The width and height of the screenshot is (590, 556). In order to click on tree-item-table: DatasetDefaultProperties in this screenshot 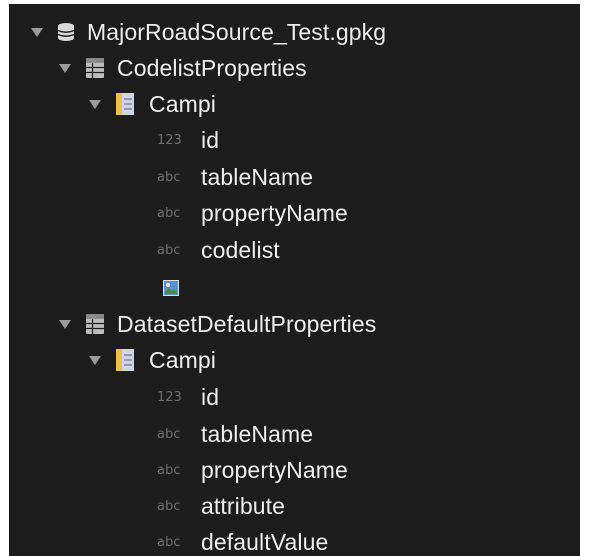, I will do `click(217, 324)`.